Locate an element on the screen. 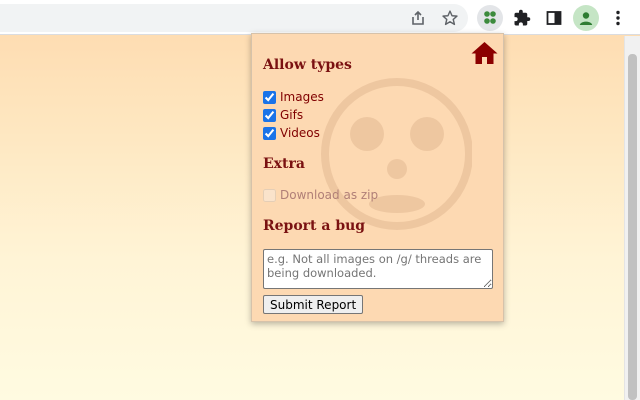  videos-checkbox is located at coordinates (269, 133).